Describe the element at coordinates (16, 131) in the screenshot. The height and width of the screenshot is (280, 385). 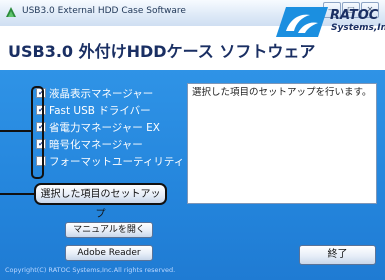
I see `checklist-callout-line` at that location.